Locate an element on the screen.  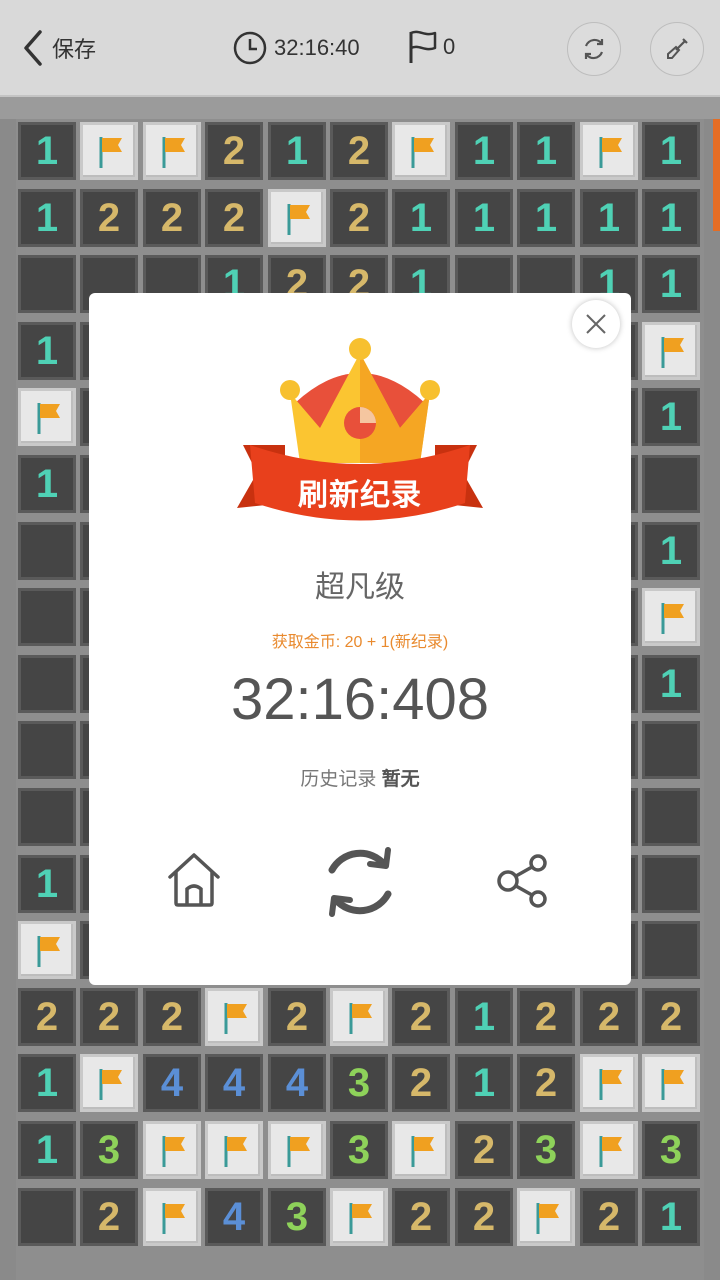
refresh-icon is located at coordinates (594, 49).